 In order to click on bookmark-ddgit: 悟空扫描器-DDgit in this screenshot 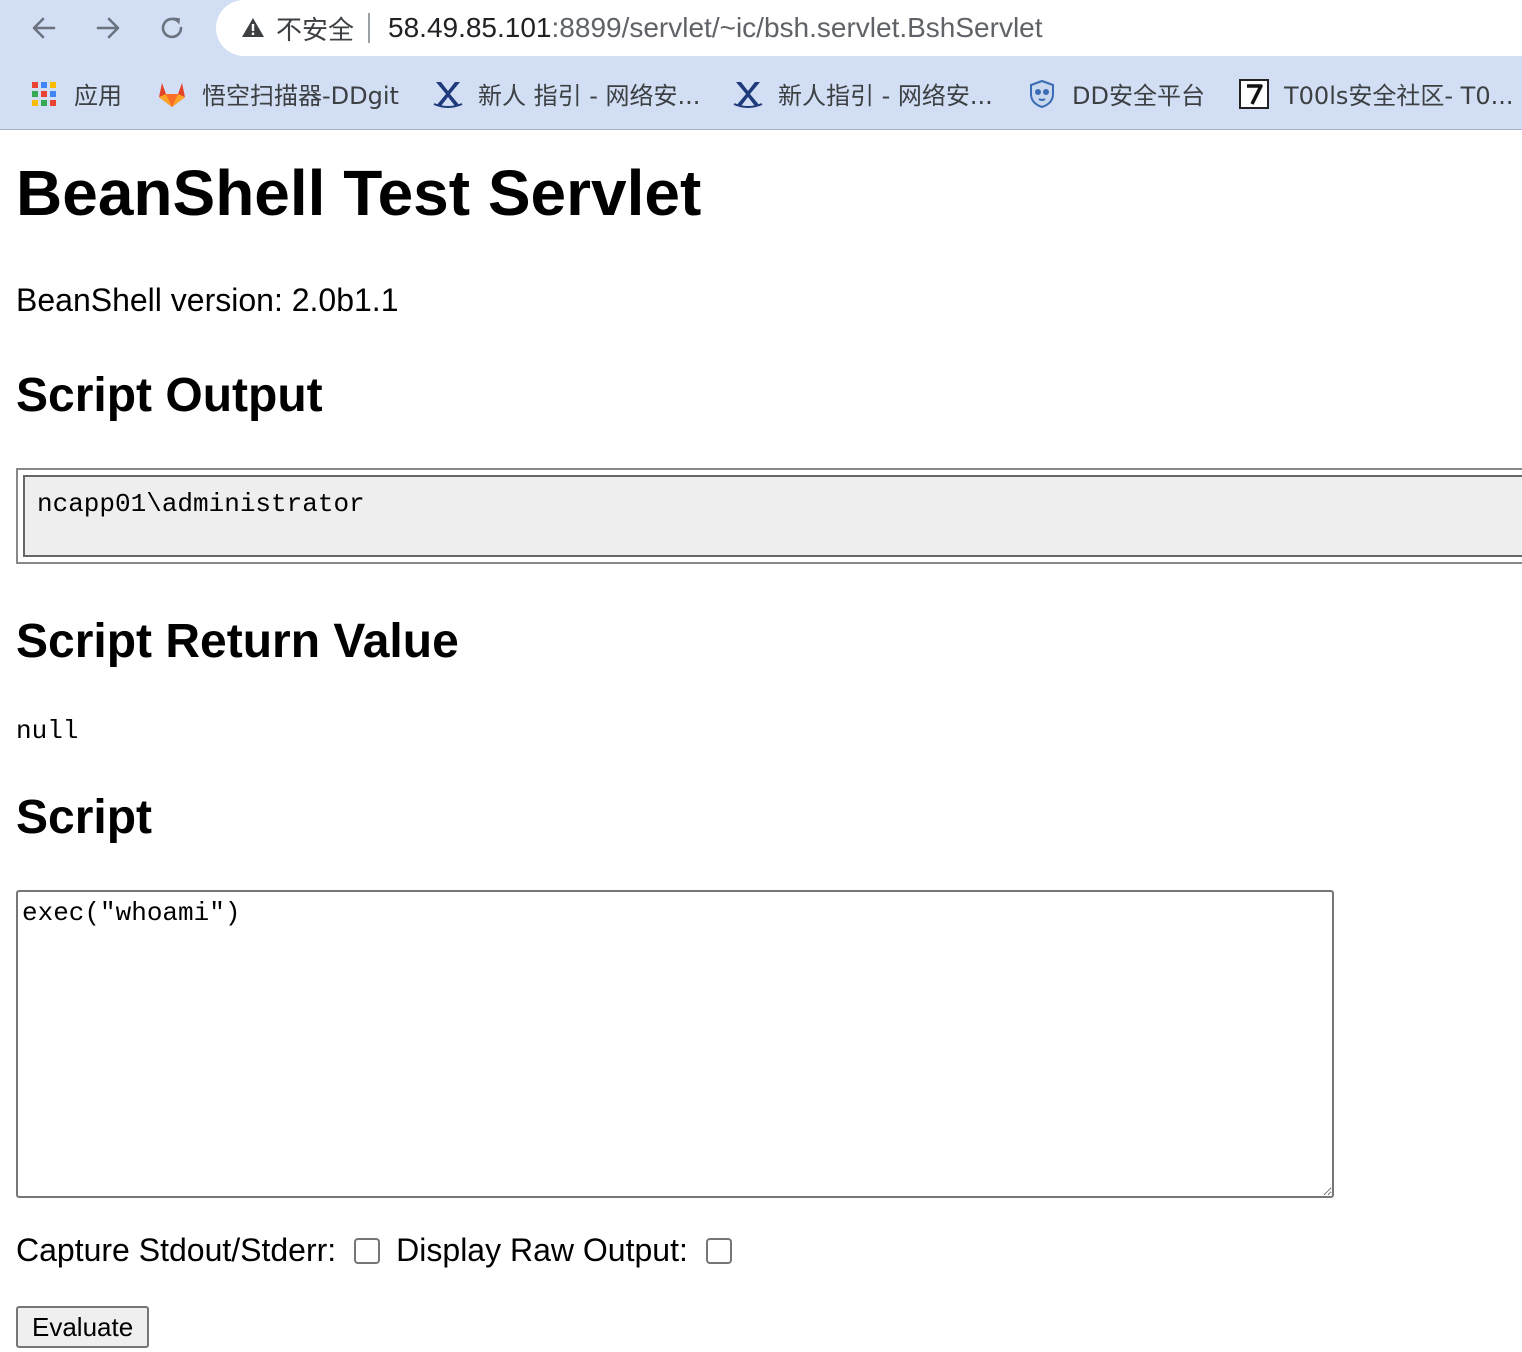, I will do `click(277, 93)`.